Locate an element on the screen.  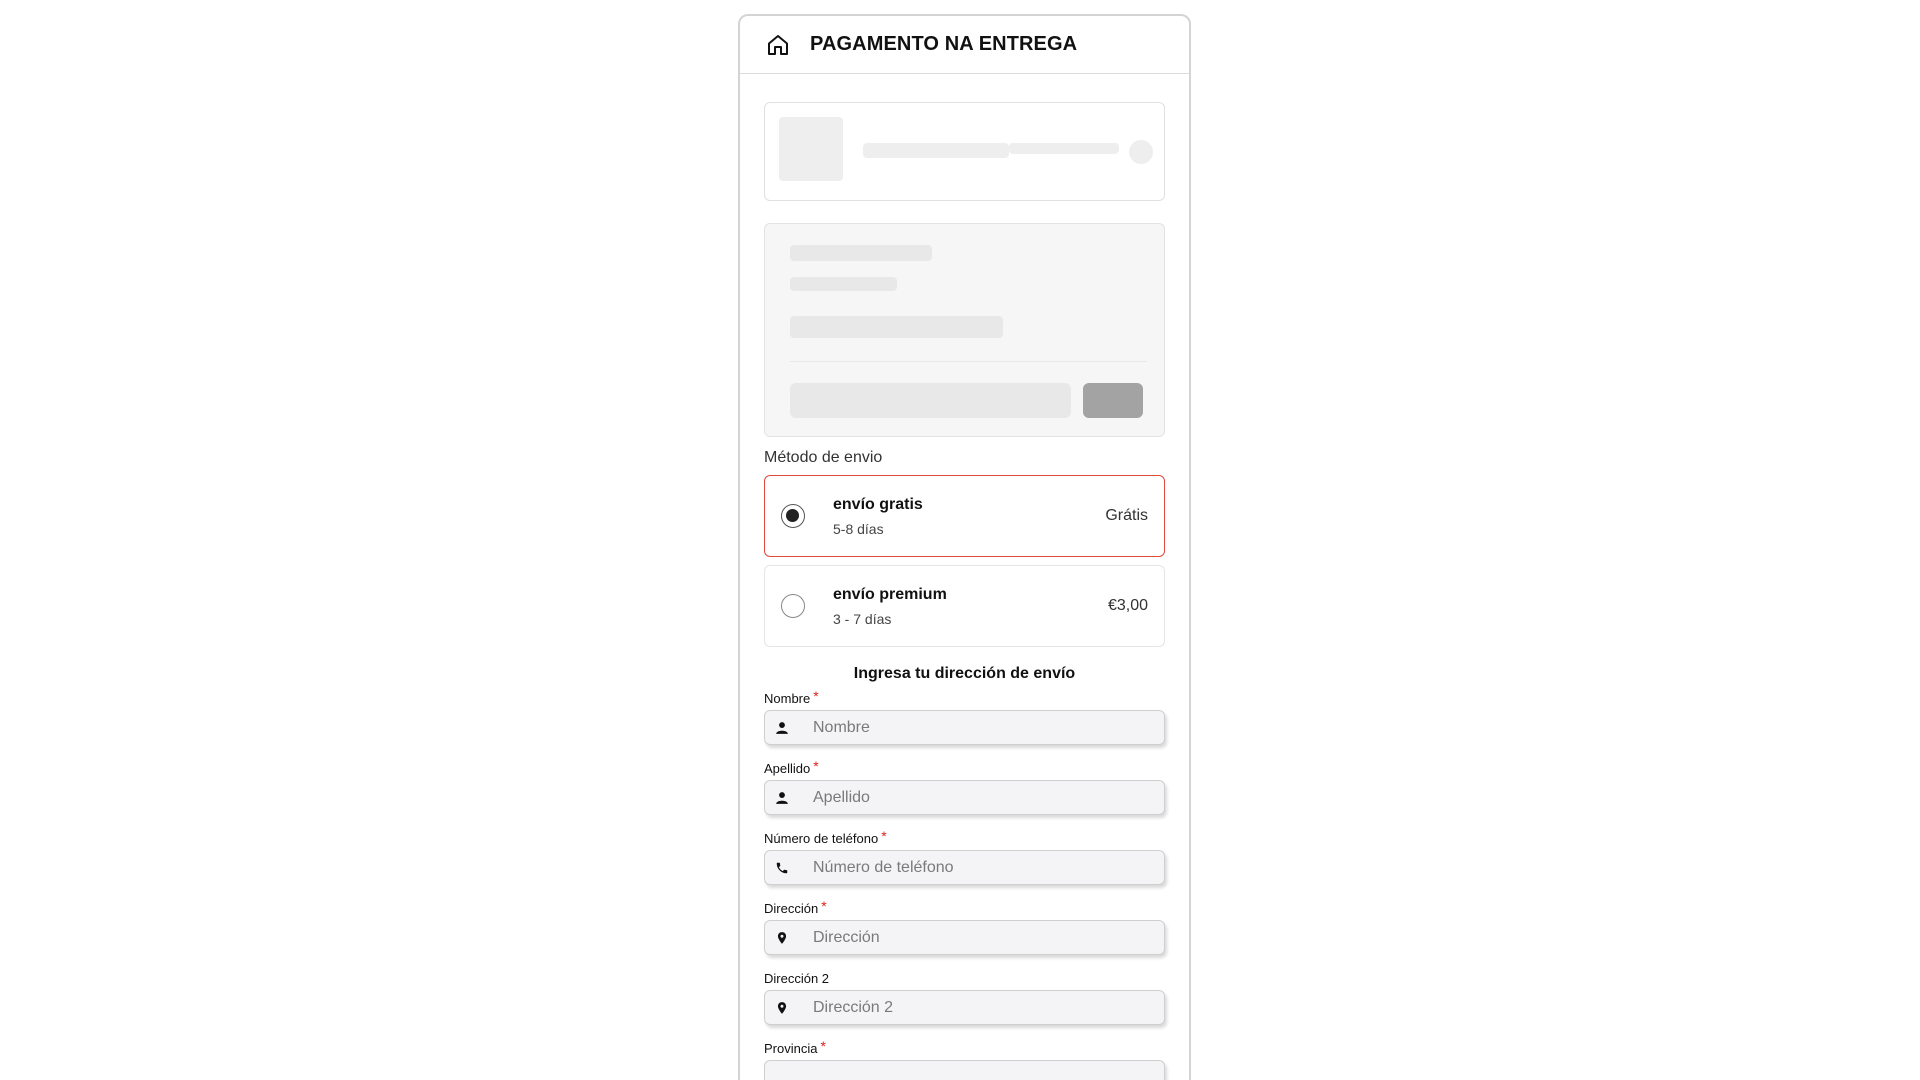
order-summary-skeleton is located at coordinates (964, 330).